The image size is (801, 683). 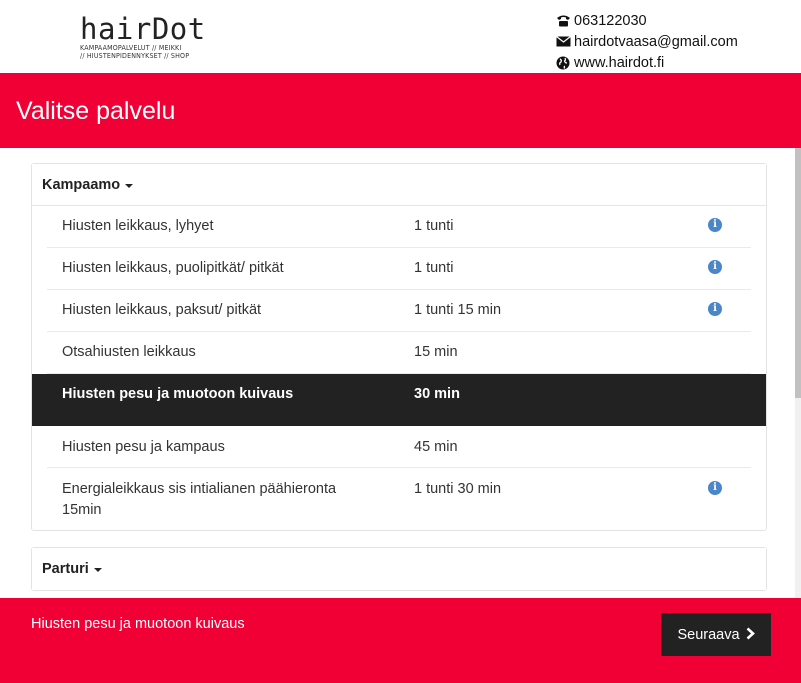 I want to click on service-row: Otsahiusten leikkaus 15 min, so click(x=399, y=353).